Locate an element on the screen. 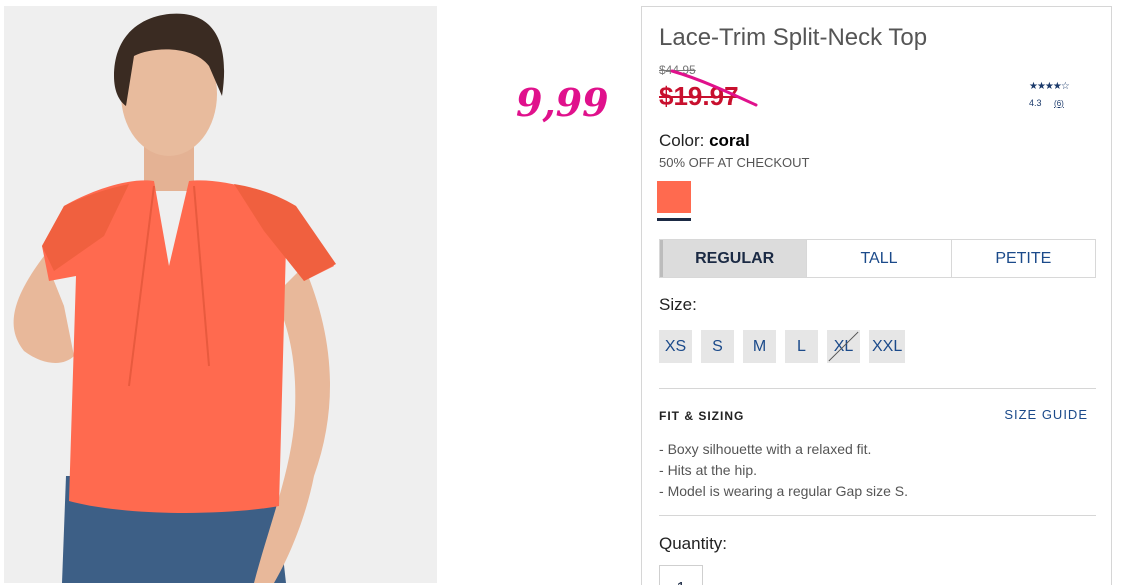  list-item: Hits at the hip. is located at coordinates (783, 470).